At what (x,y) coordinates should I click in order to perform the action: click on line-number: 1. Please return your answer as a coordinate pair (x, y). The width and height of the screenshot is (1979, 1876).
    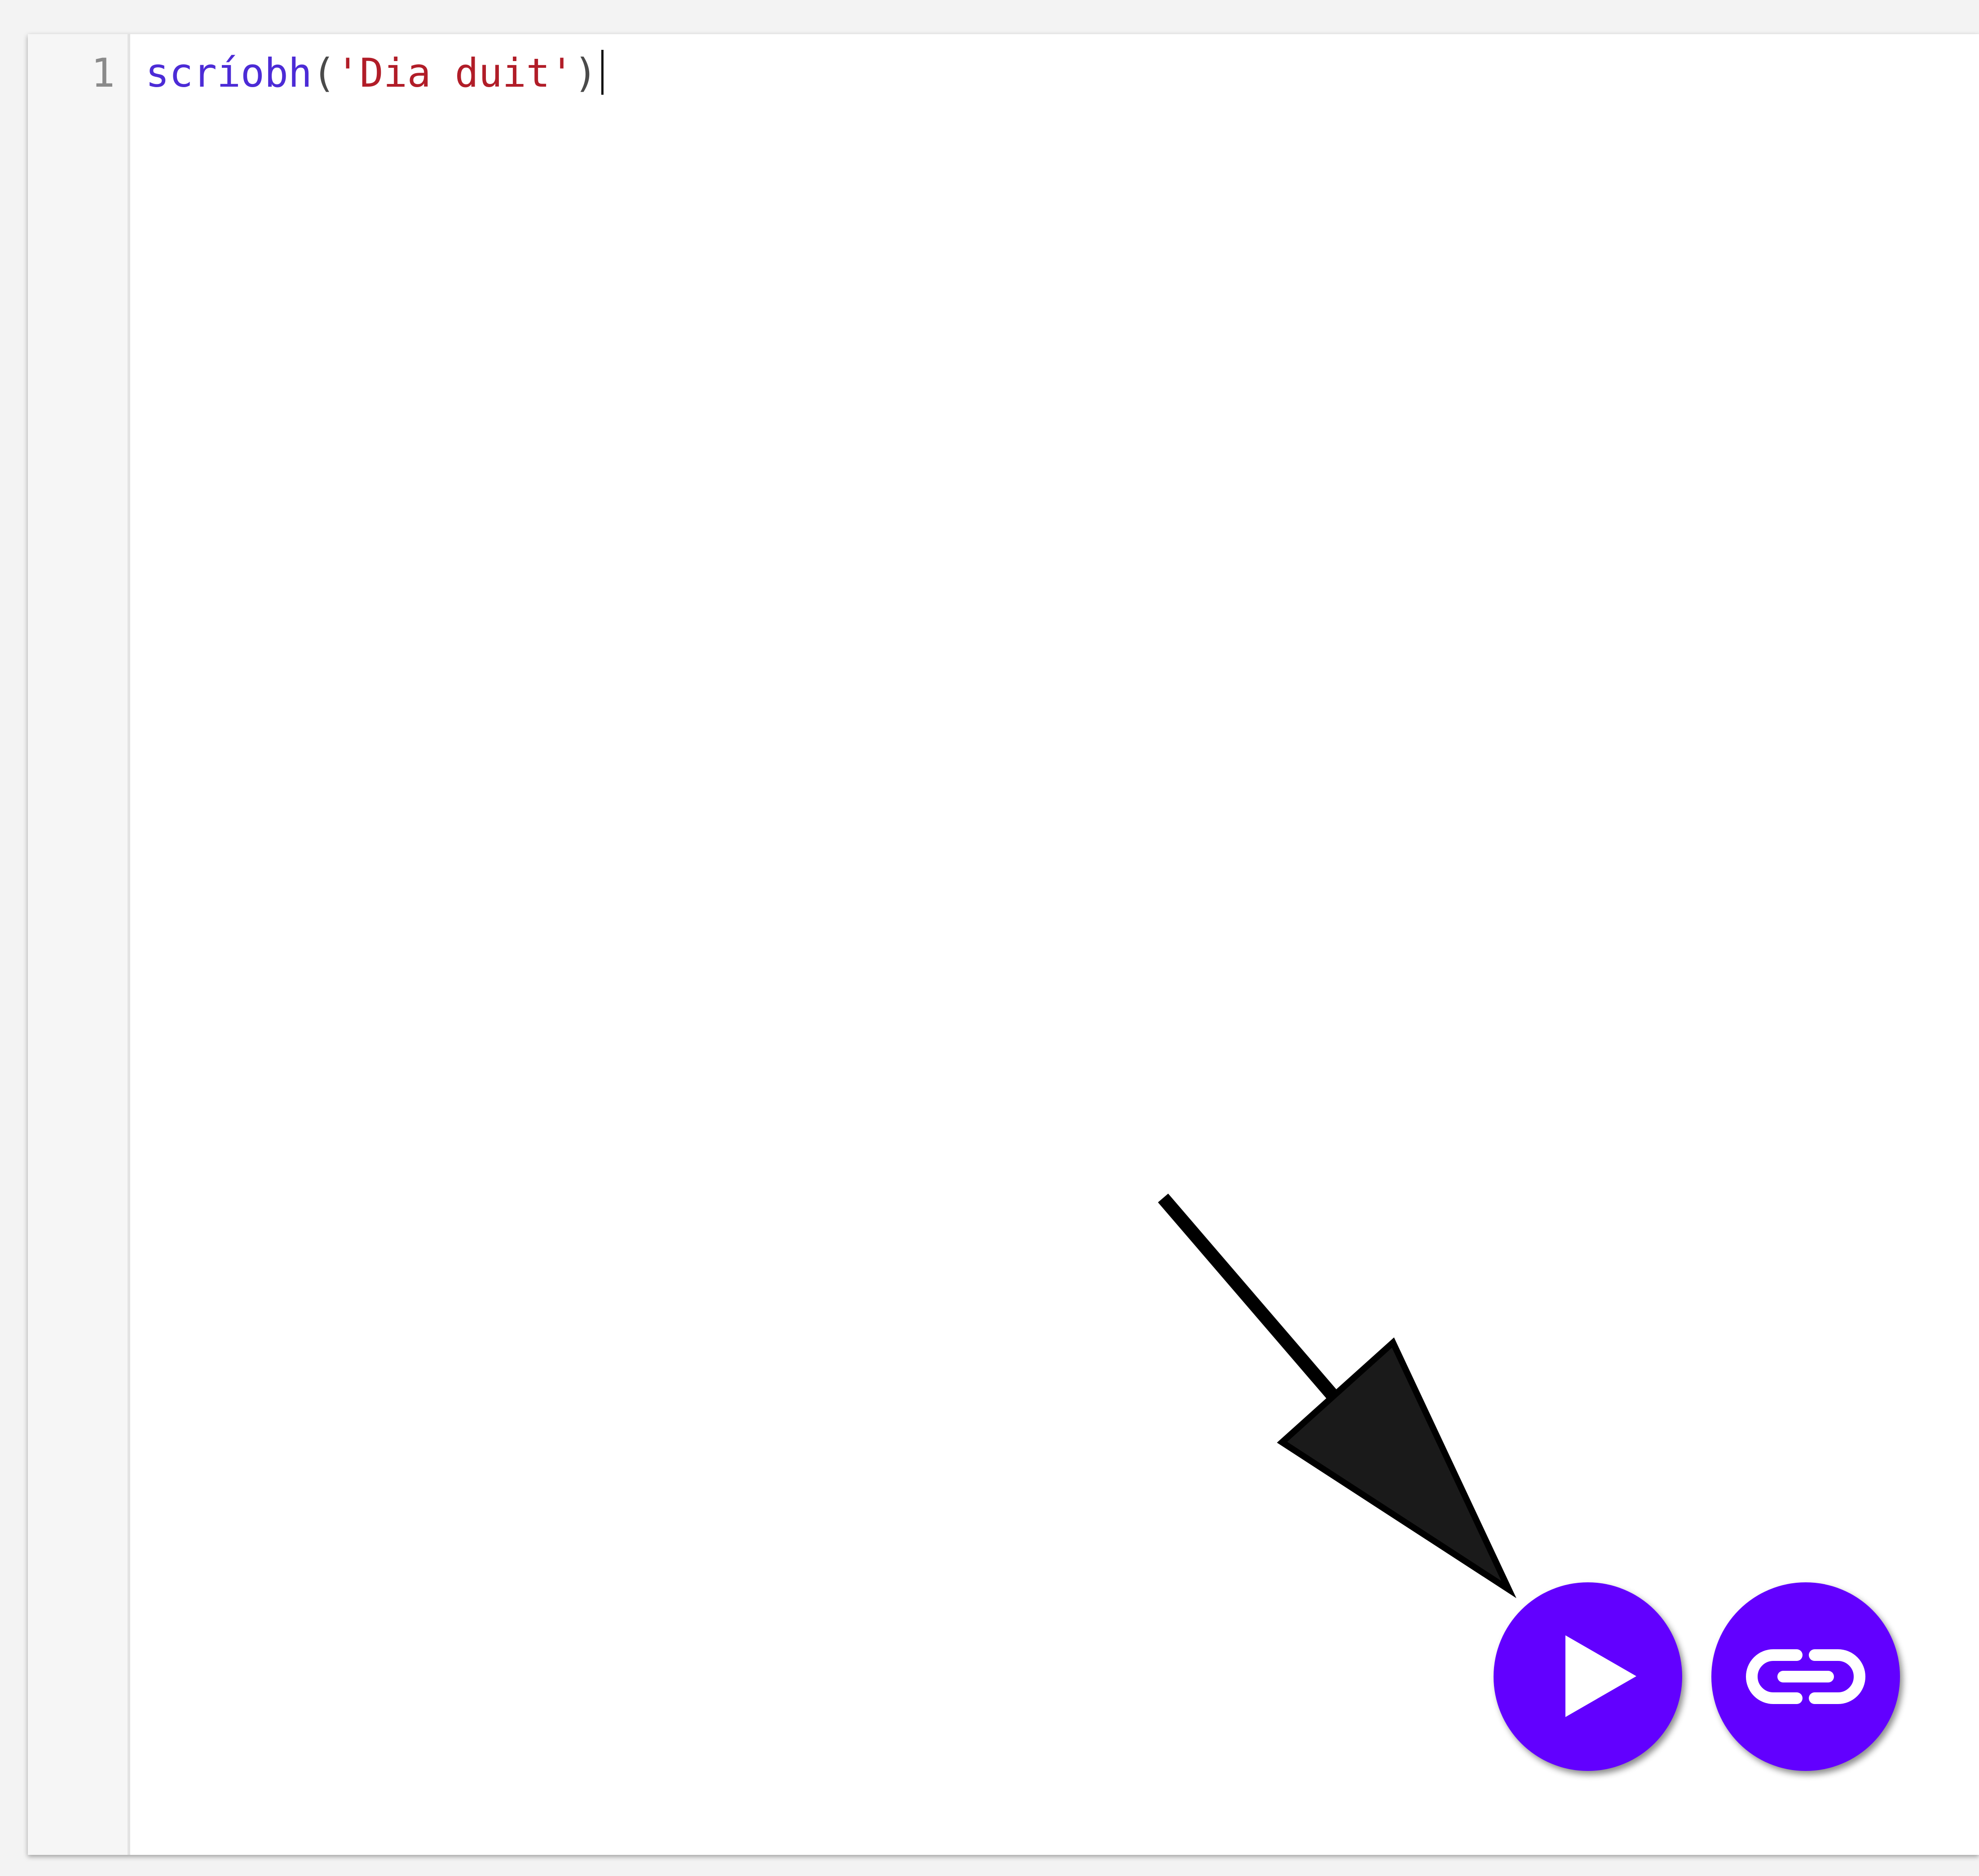
    Looking at the image, I should click on (103, 73).